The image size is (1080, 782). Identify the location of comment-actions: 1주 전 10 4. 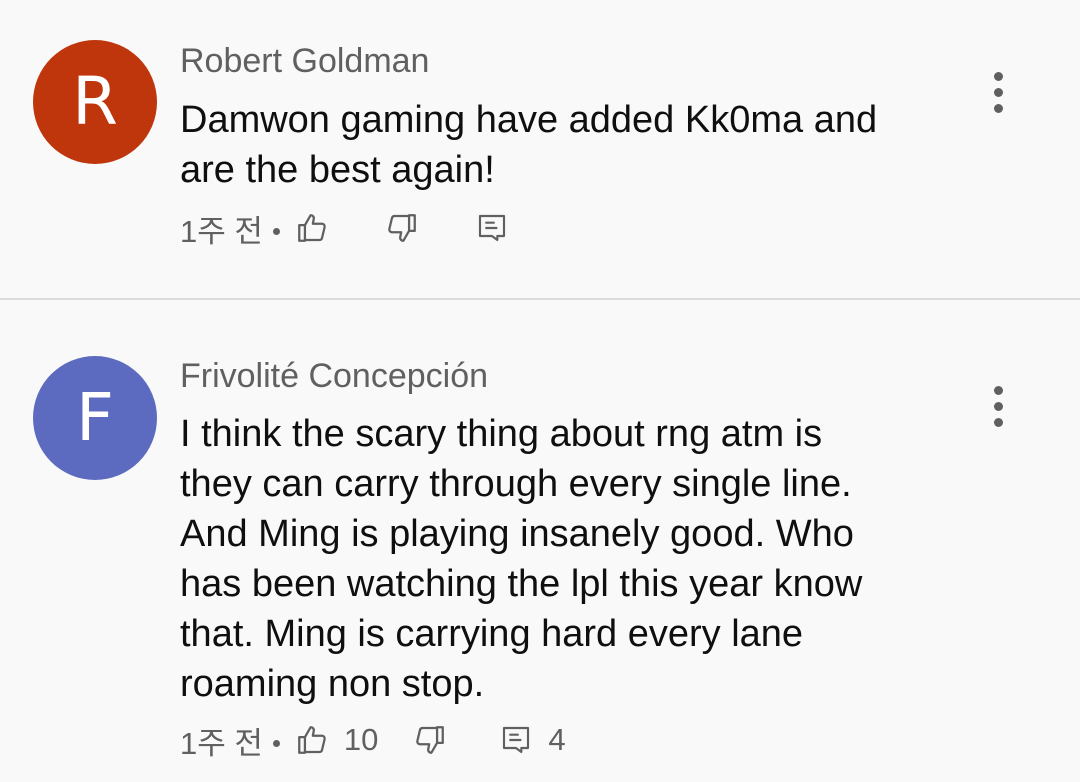
(373, 740).